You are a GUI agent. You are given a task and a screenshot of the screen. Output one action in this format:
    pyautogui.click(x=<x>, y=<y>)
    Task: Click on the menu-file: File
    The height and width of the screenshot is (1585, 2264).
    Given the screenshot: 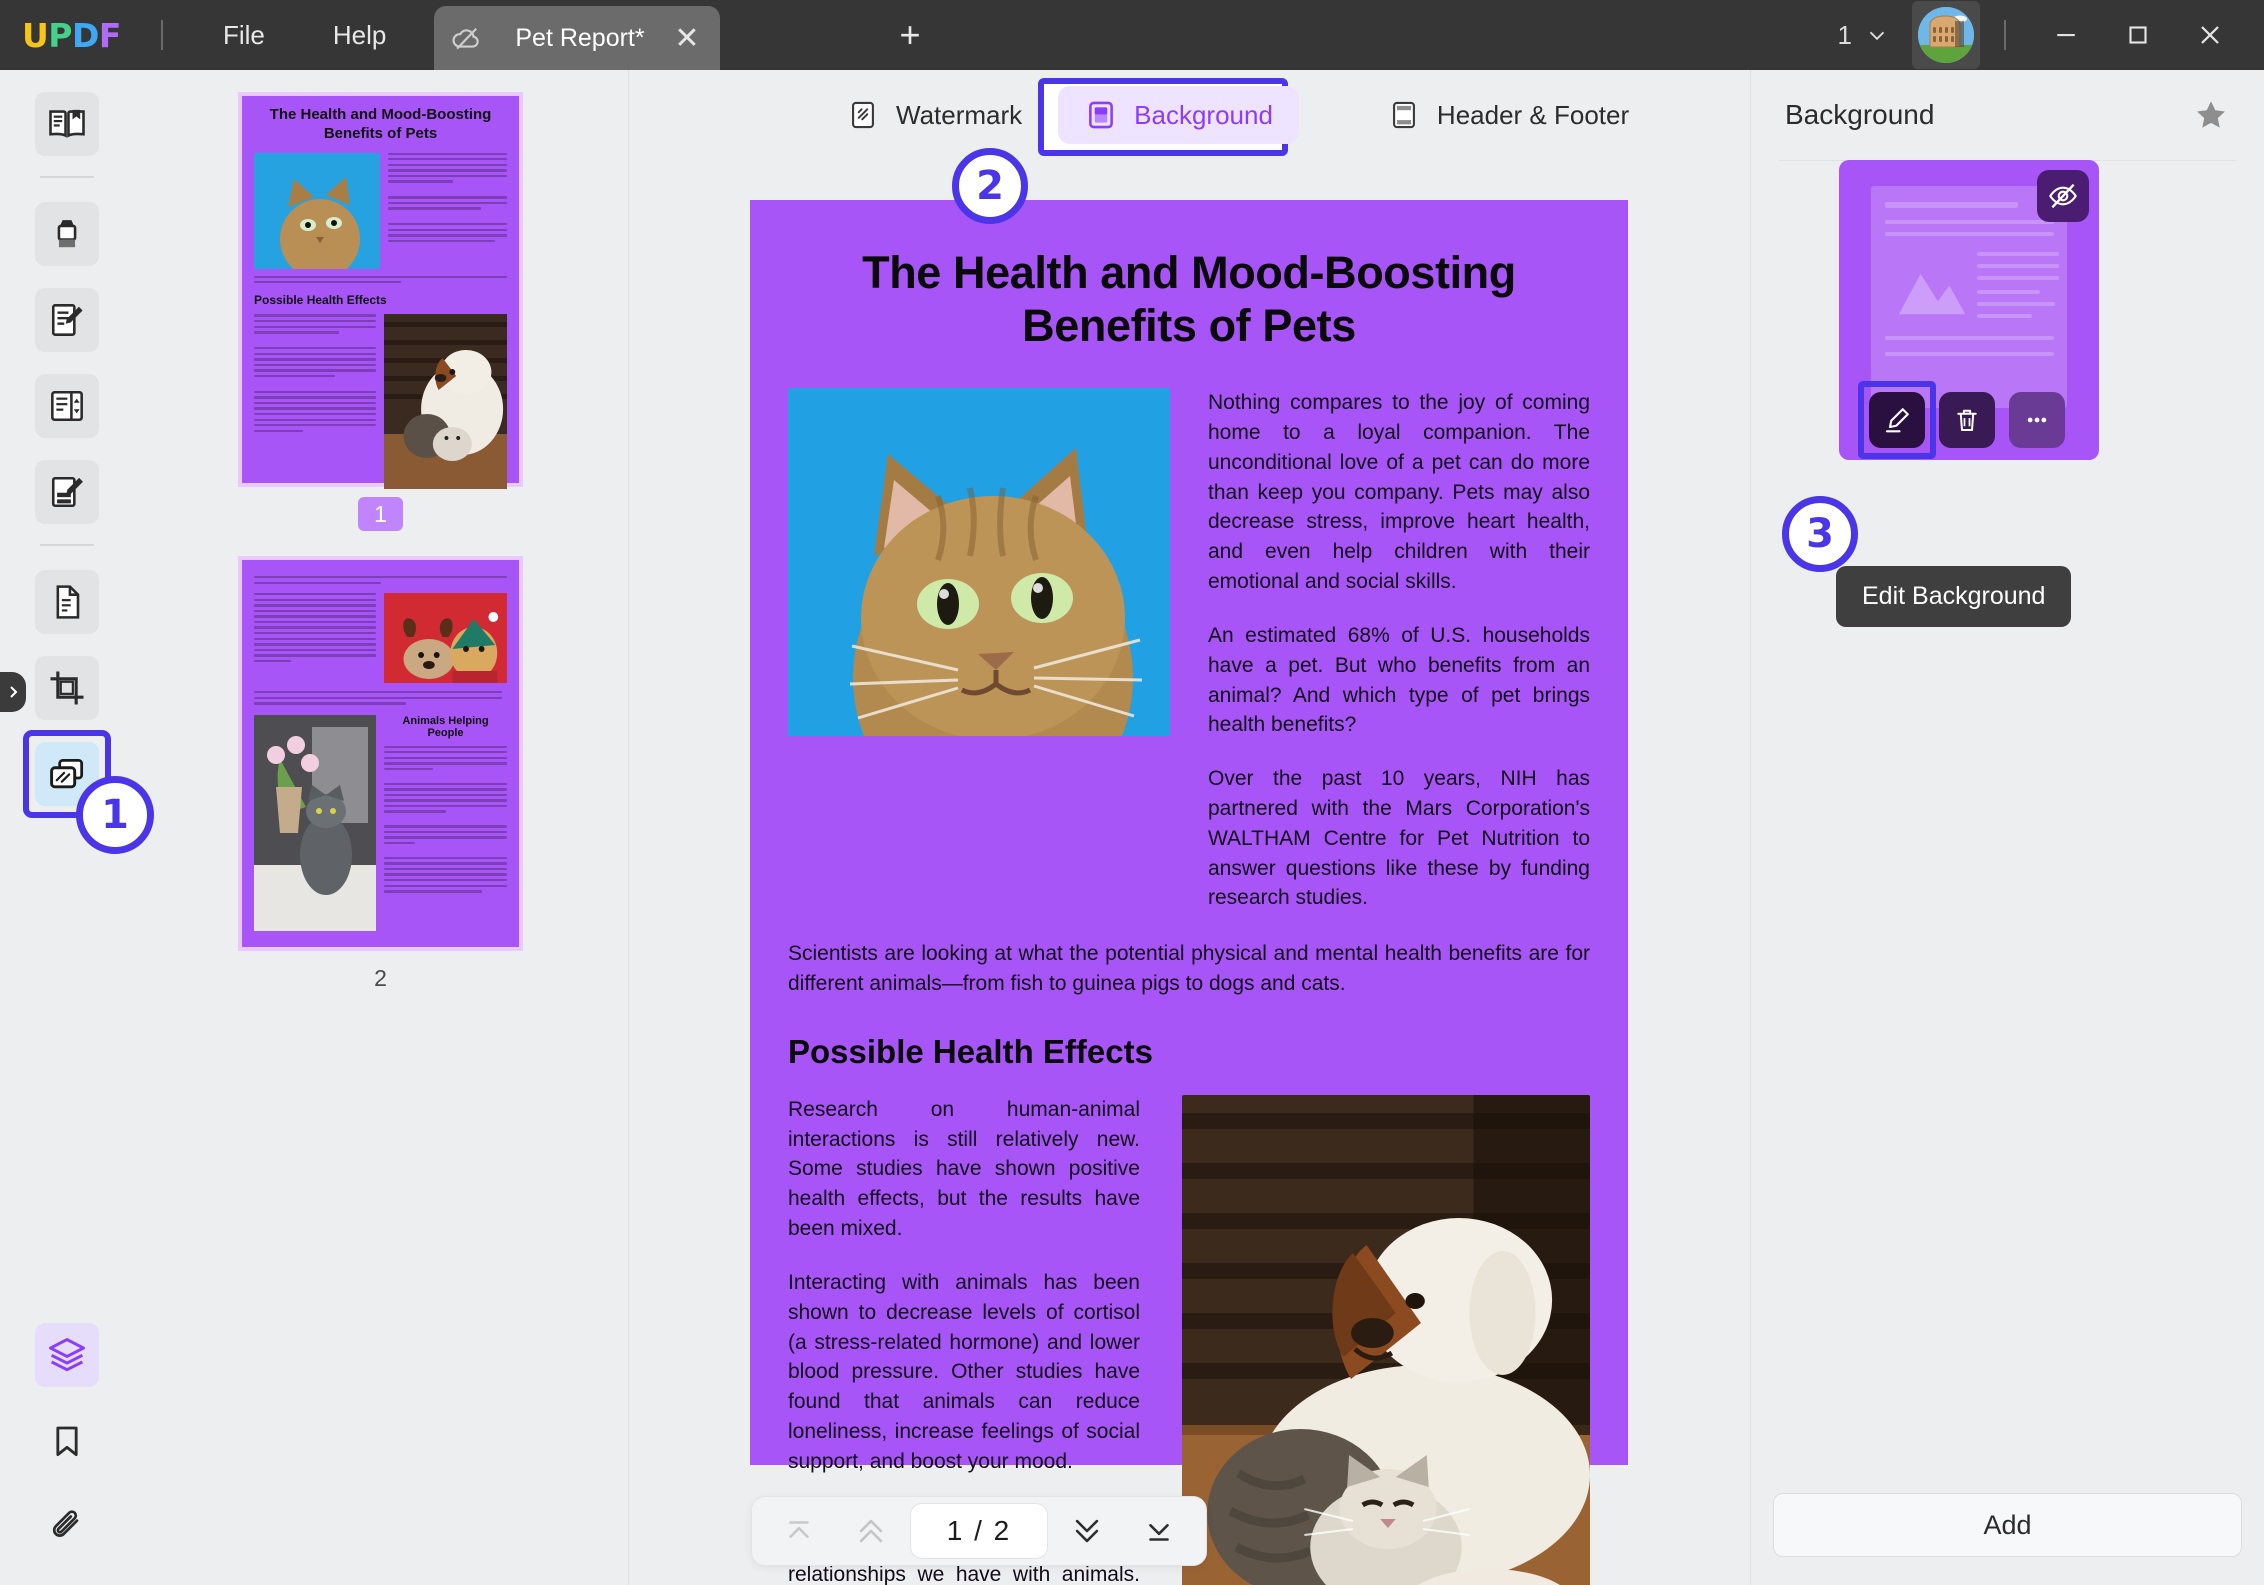 What is the action you would take?
    pyautogui.click(x=244, y=35)
    